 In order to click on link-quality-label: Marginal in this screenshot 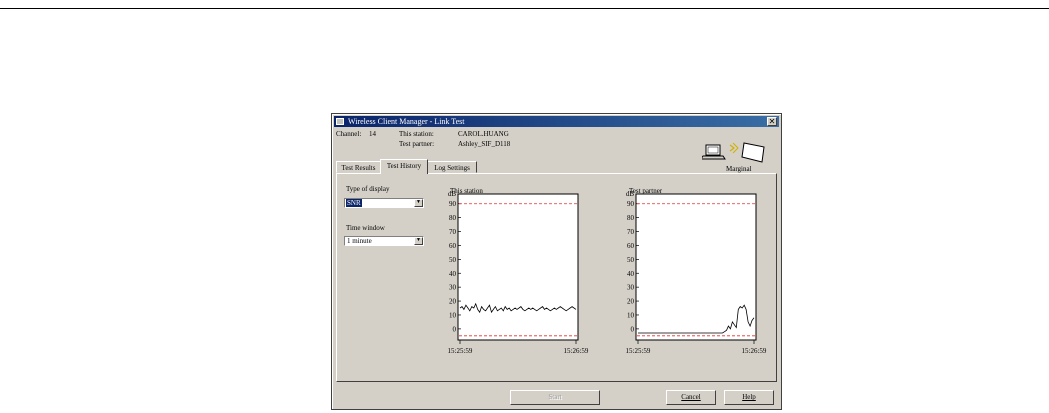, I will do `click(739, 169)`.